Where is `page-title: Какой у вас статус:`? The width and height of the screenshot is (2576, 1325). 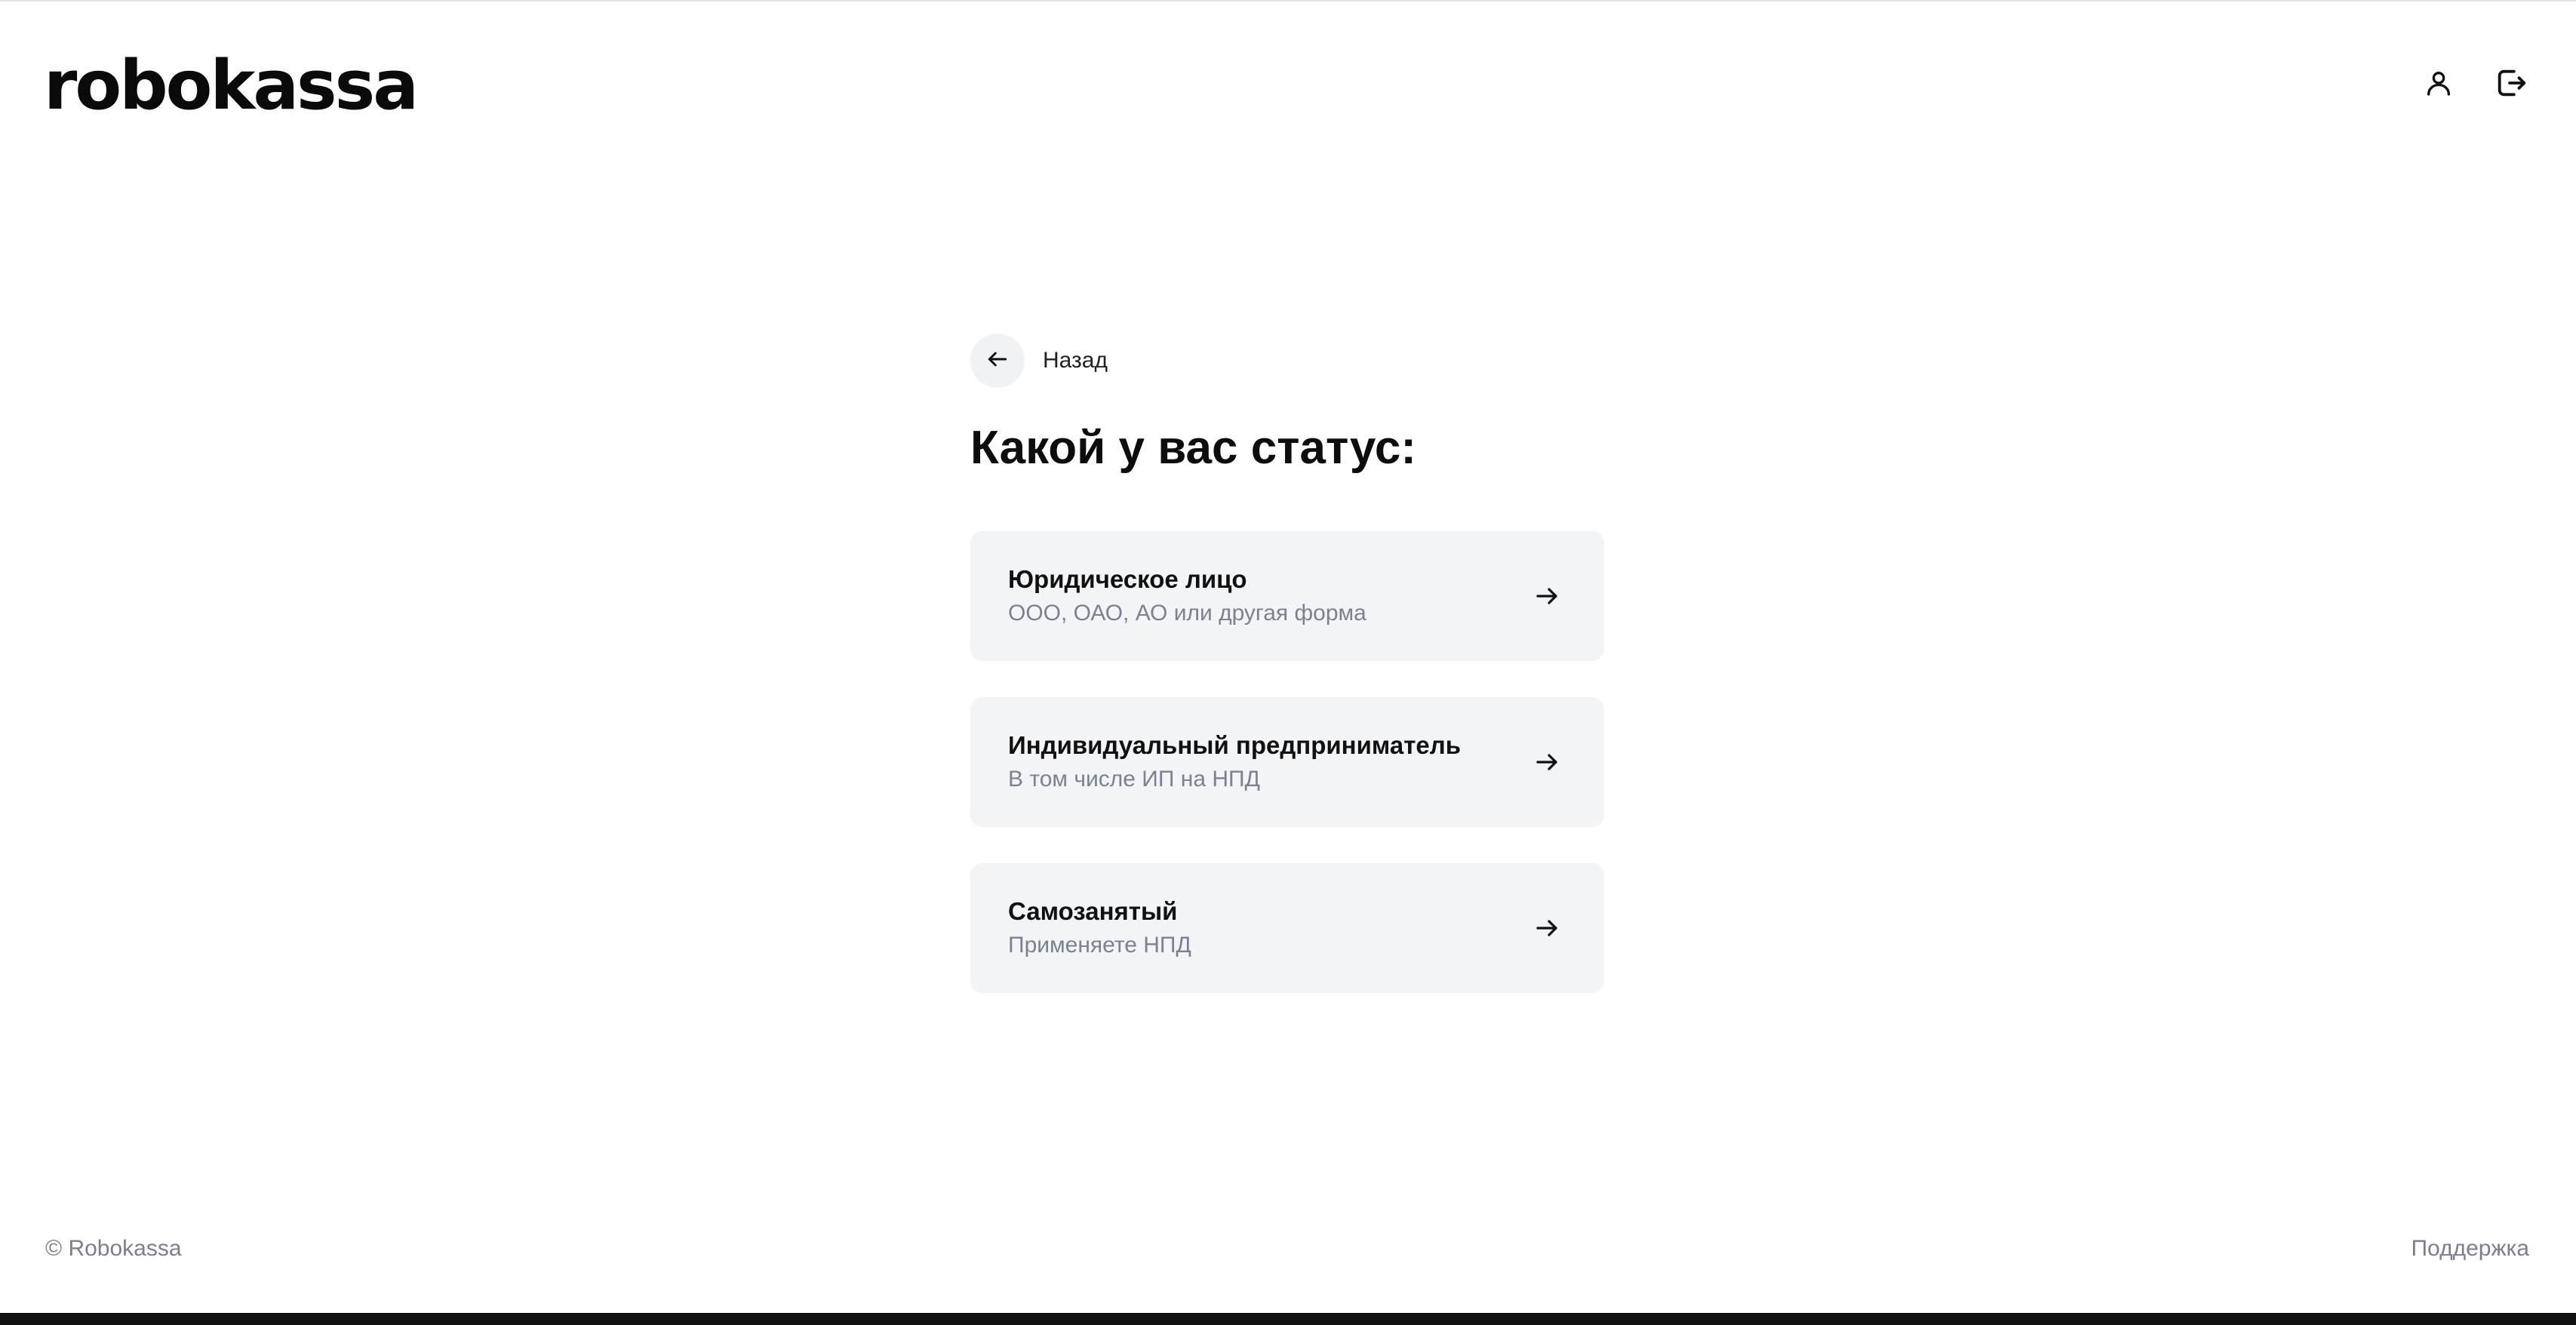 page-title: Какой у вас статус: is located at coordinates (1193, 448).